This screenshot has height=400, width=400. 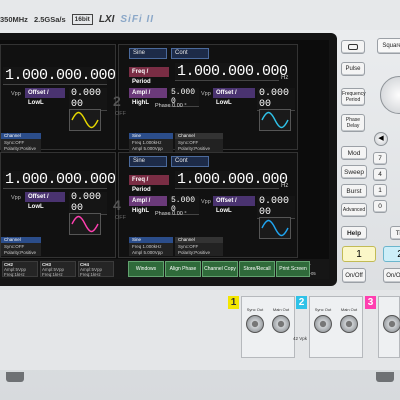 What do you see at coordinates (169, 161) in the screenshot?
I see `ch4-header: Sine Cont` at bounding box center [169, 161].